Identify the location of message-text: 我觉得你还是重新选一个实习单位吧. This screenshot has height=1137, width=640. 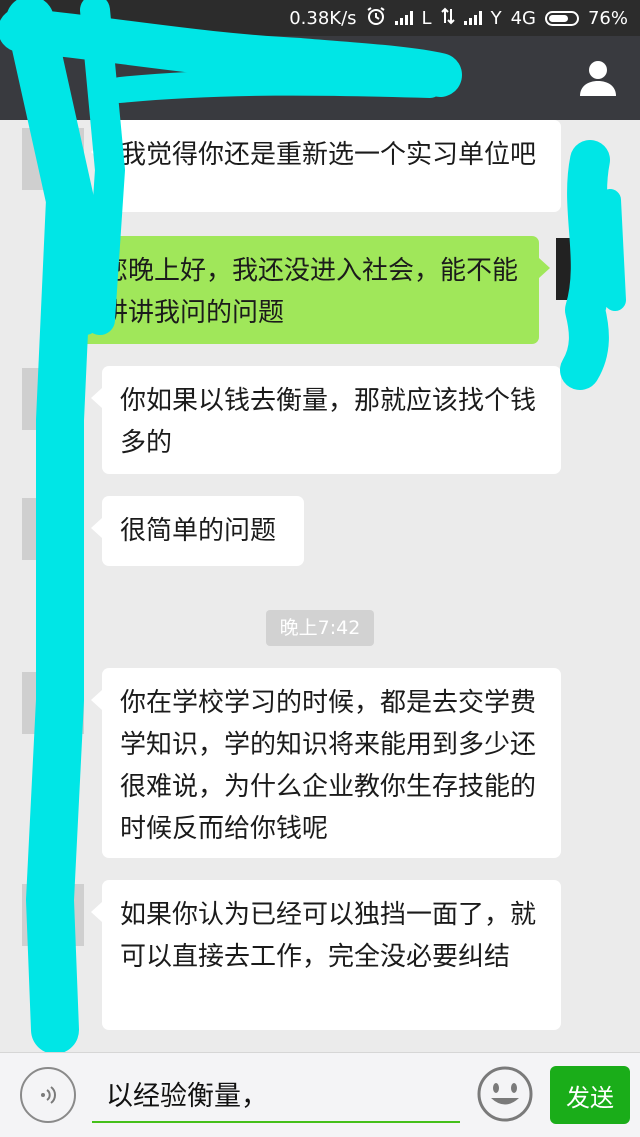
(328, 155).